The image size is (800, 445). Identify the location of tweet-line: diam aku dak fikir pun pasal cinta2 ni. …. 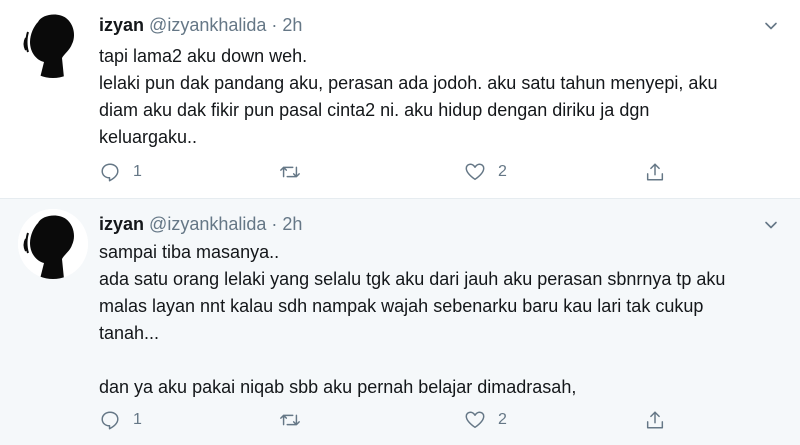
(374, 110).